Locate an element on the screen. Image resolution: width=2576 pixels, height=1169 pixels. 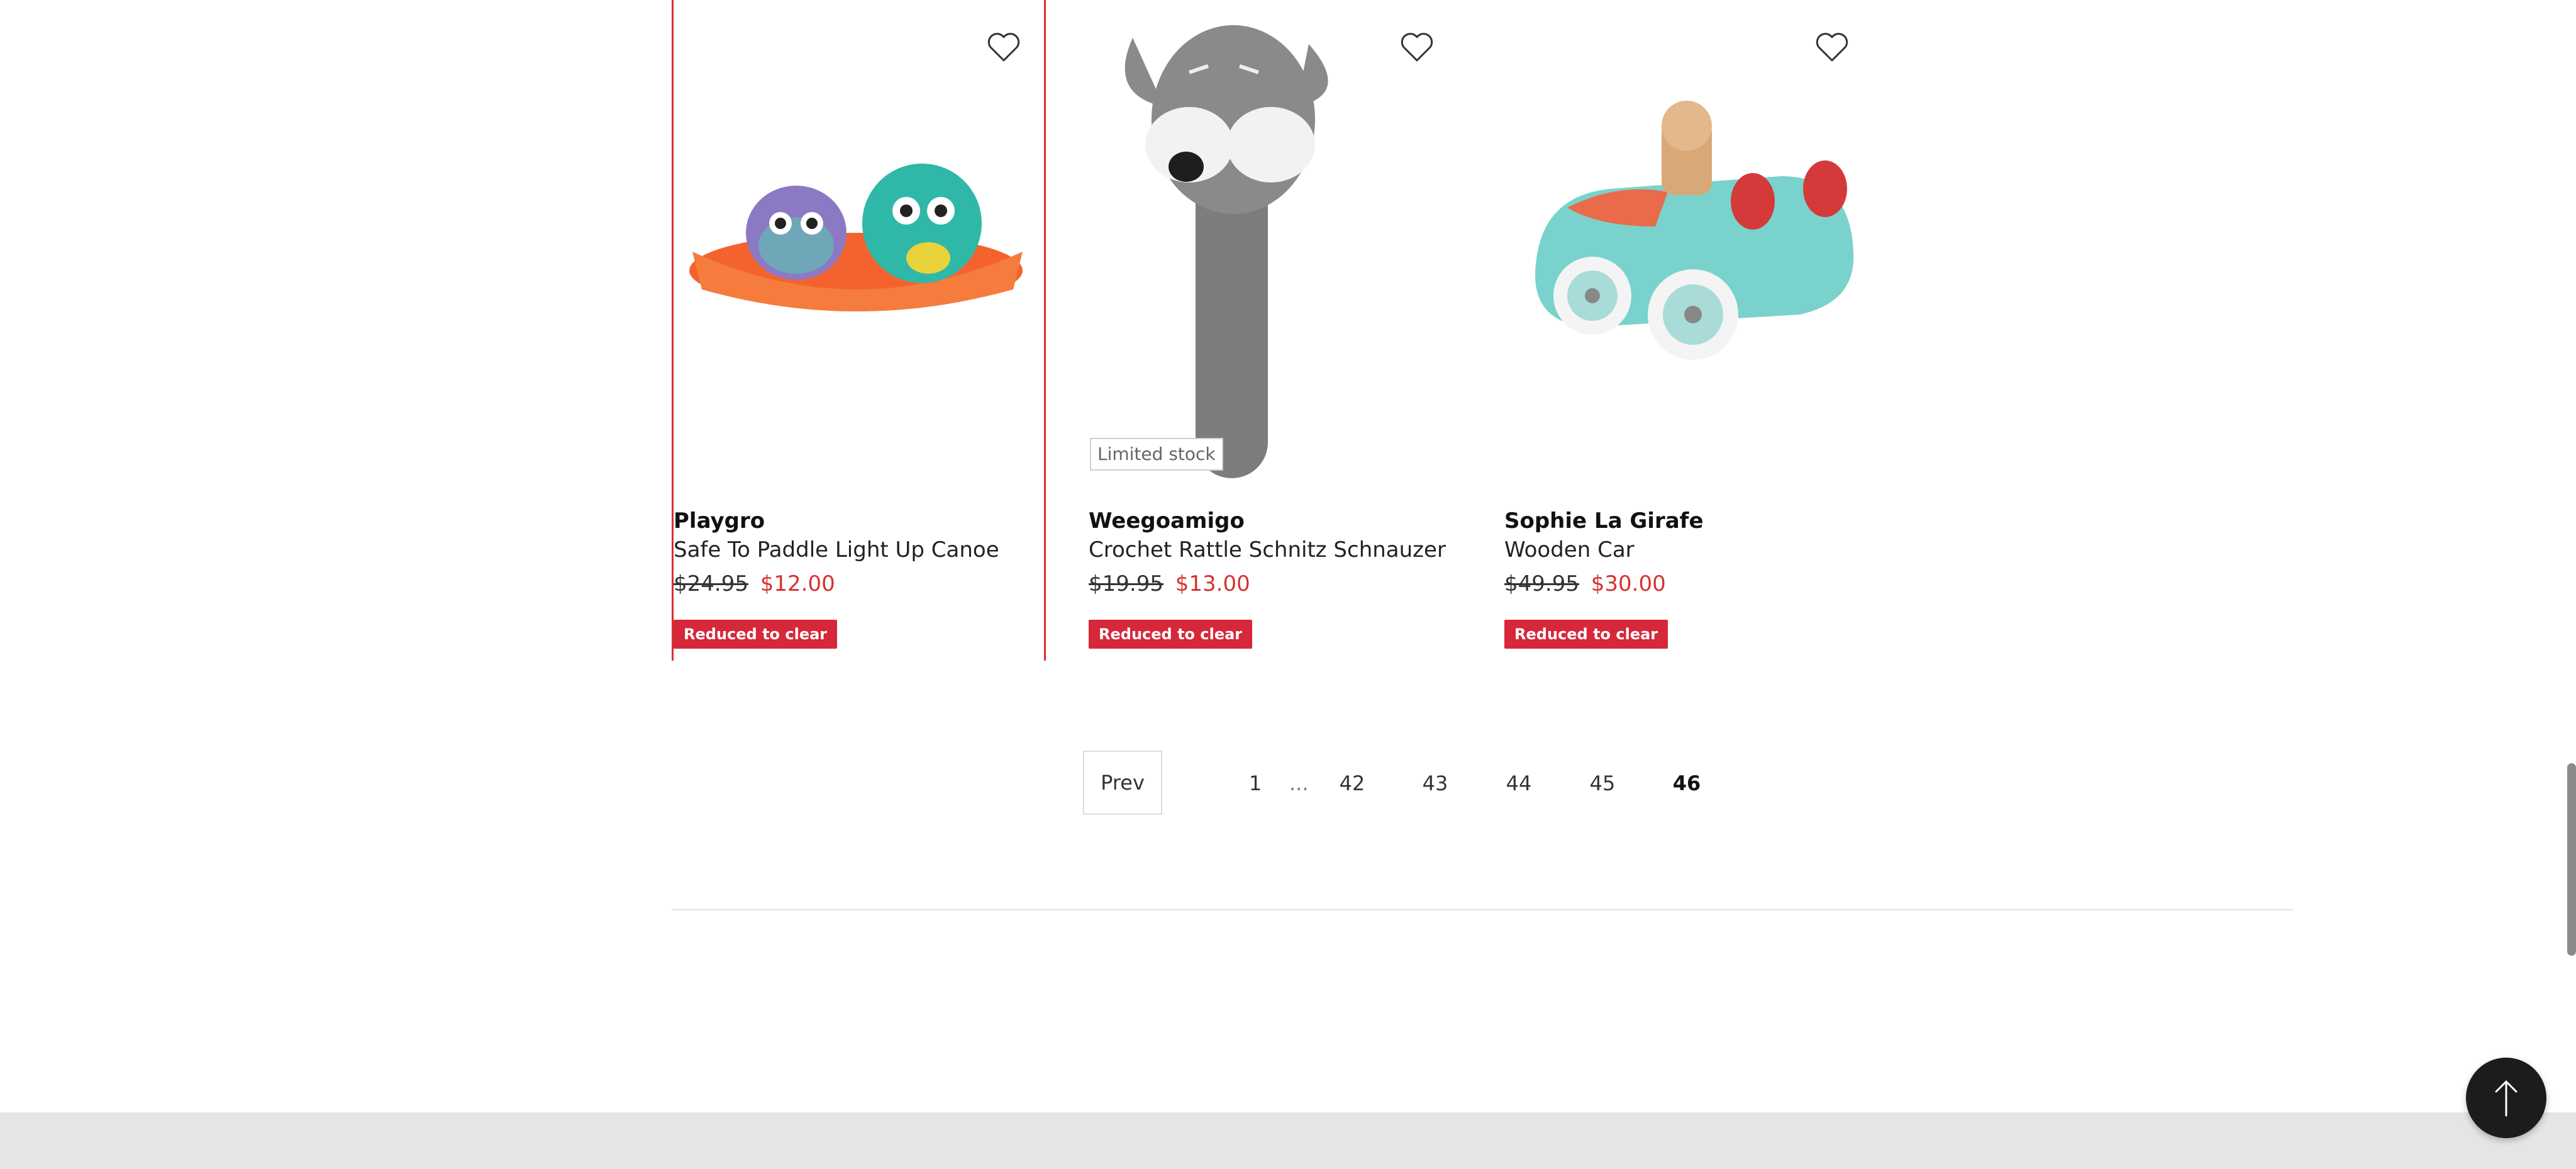
page-link-44: 44 is located at coordinates (1519, 783).